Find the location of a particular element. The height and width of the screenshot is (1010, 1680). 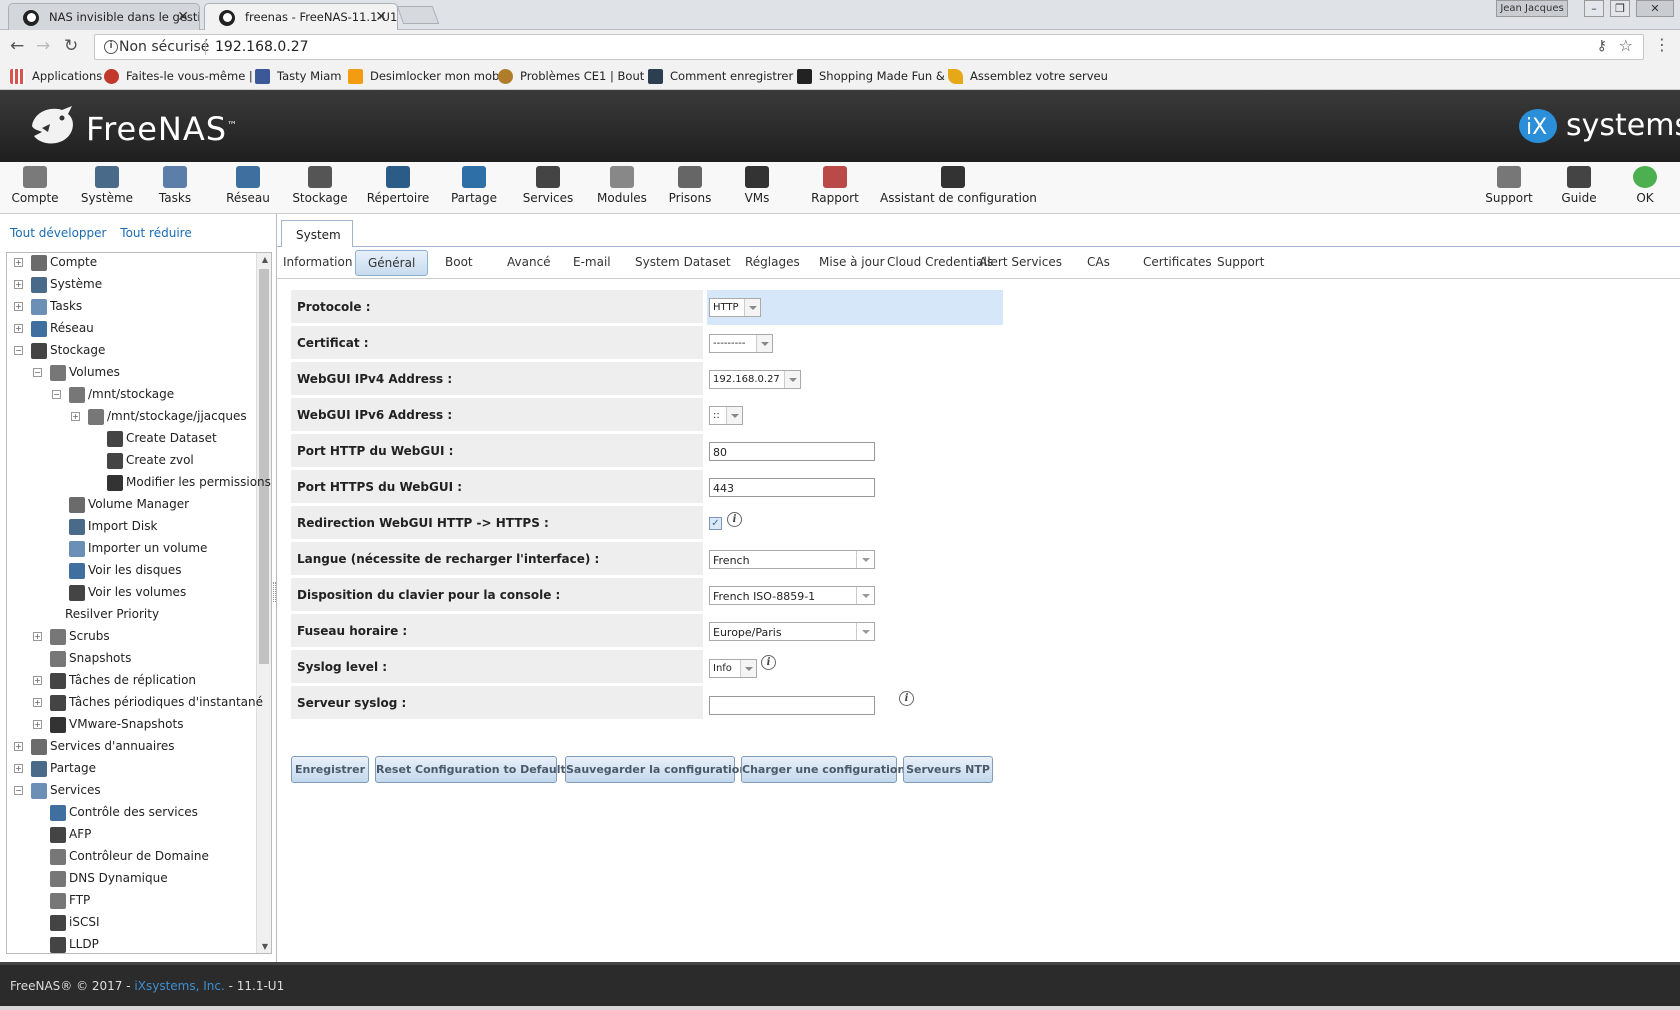

https-port-input: 443 is located at coordinates (792, 487).